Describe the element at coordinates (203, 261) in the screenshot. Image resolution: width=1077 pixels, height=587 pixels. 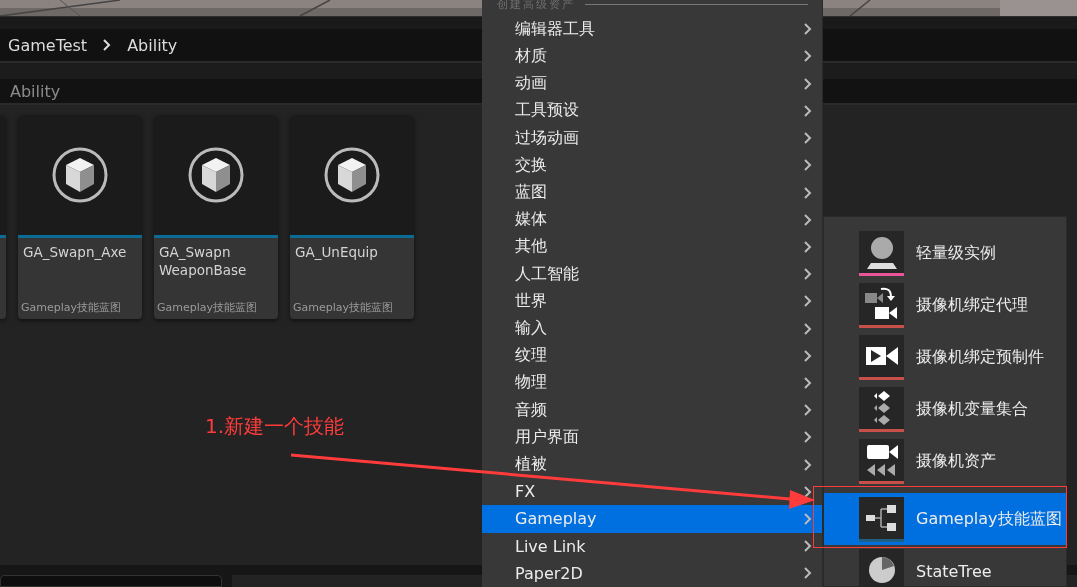
I see `asset-name: GA_Swapn WeaponBase` at that location.